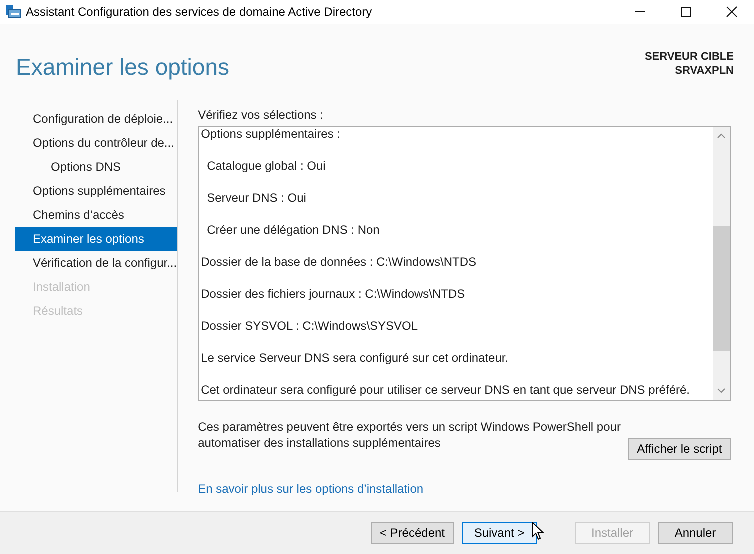 Image resolution: width=754 pixels, height=554 pixels. Describe the element at coordinates (261, 115) in the screenshot. I see `review-label: Vérifiez vos sélections :` at that location.